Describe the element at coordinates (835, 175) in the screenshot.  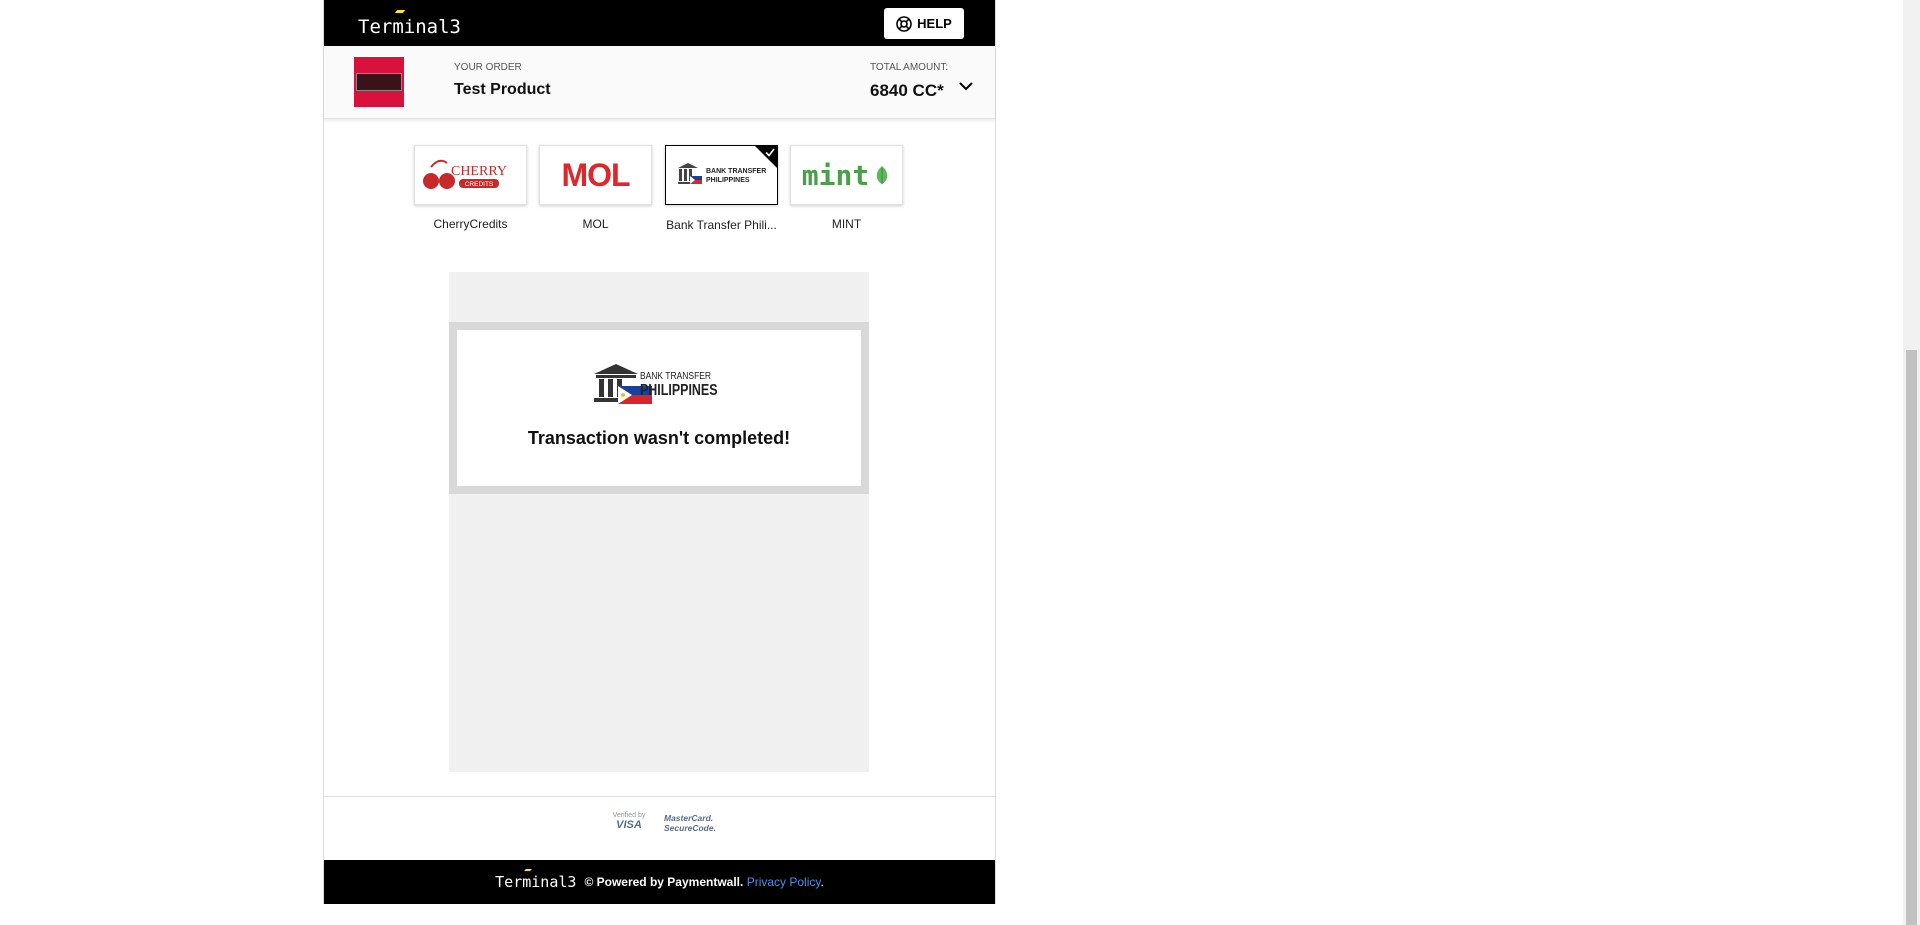
I see `mint-logo: mint` at that location.